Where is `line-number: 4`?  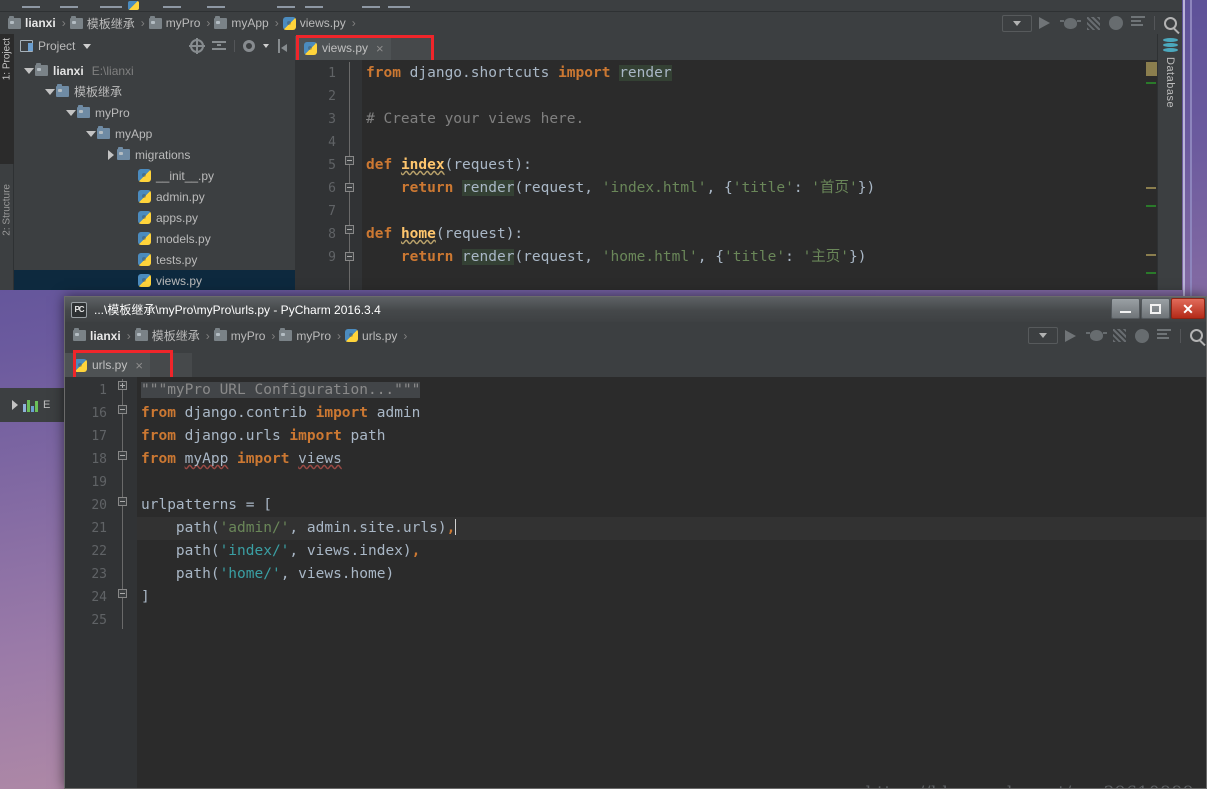 line-number: 4 is located at coordinates (332, 142).